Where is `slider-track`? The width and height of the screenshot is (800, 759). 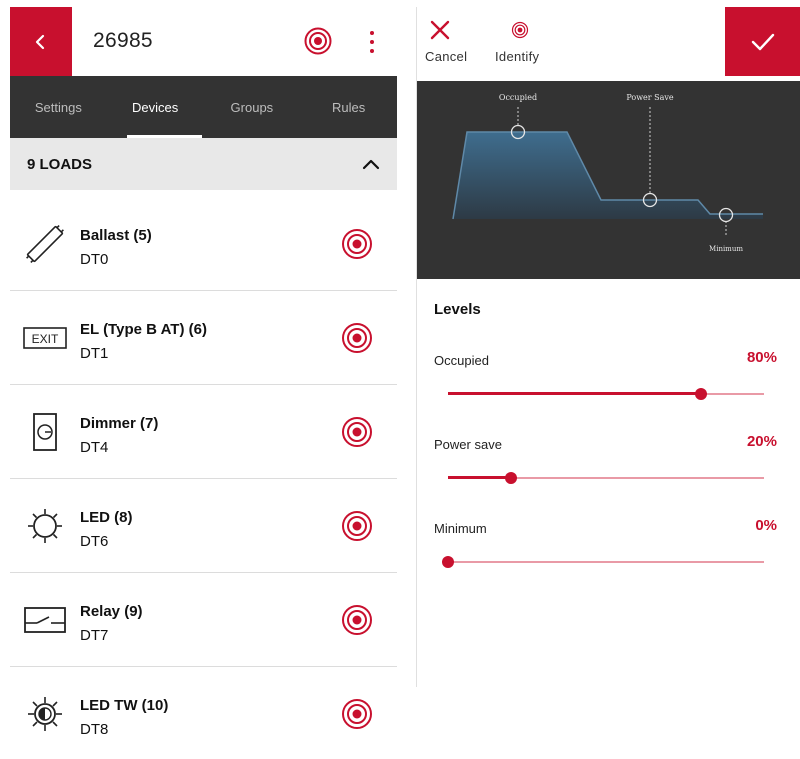 slider-track is located at coordinates (606, 562).